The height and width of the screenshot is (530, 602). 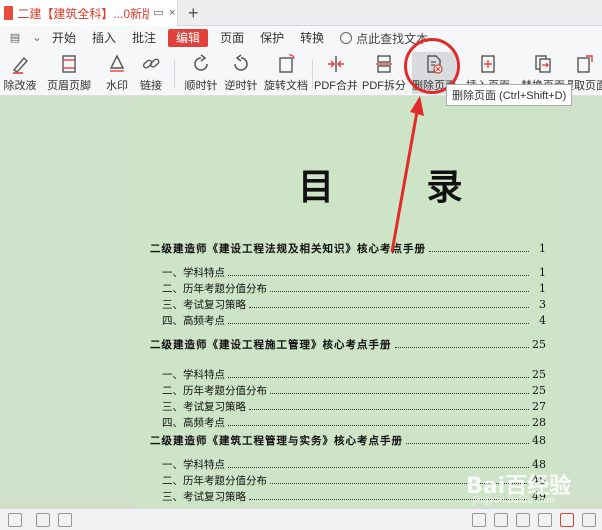 I want to click on tab-bar: 二建【建筑全科】...0新版】.pdf ▭ × +, so click(x=301, y=13).